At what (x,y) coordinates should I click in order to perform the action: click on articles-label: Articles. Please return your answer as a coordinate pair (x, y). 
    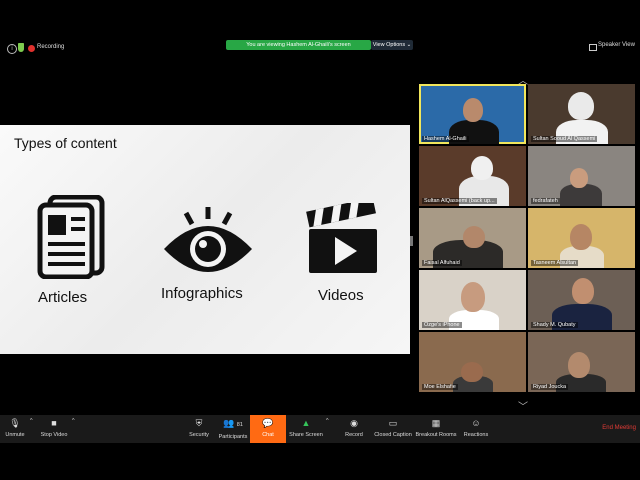
    Looking at the image, I should click on (63, 297).